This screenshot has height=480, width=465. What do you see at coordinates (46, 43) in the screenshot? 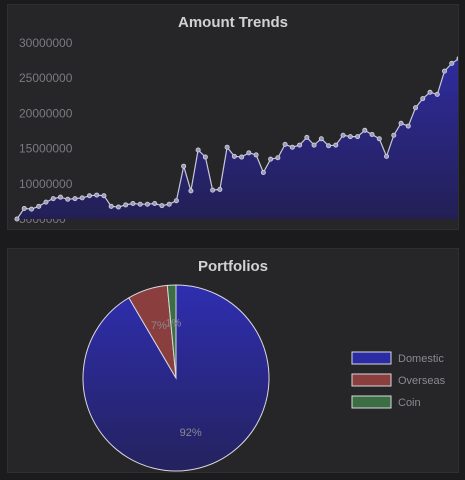
I see `y-tick-label: 30000000` at bounding box center [46, 43].